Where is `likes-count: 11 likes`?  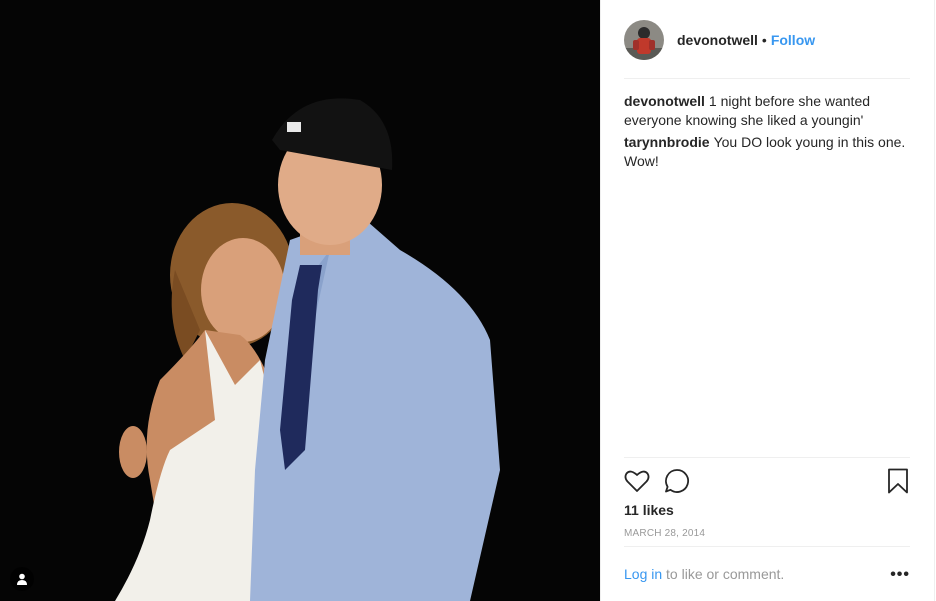
likes-count: 11 likes is located at coordinates (649, 510).